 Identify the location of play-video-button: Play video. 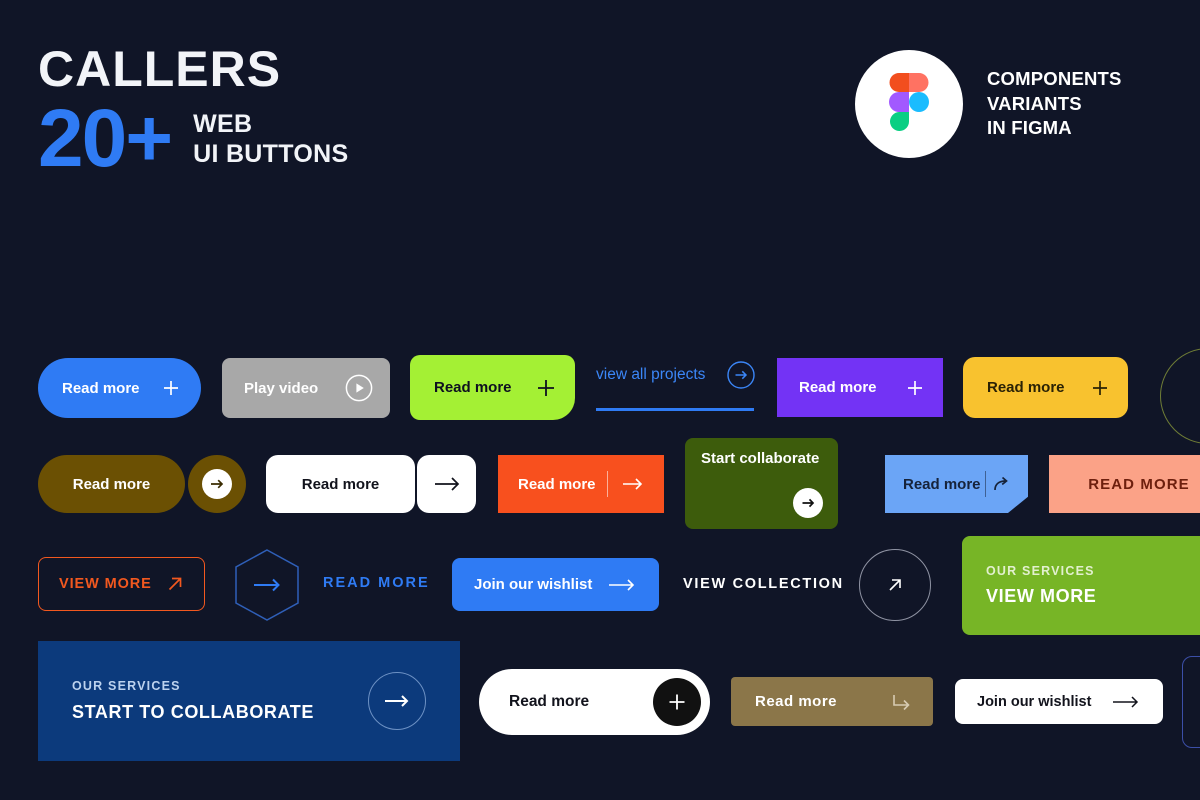
(306, 388).